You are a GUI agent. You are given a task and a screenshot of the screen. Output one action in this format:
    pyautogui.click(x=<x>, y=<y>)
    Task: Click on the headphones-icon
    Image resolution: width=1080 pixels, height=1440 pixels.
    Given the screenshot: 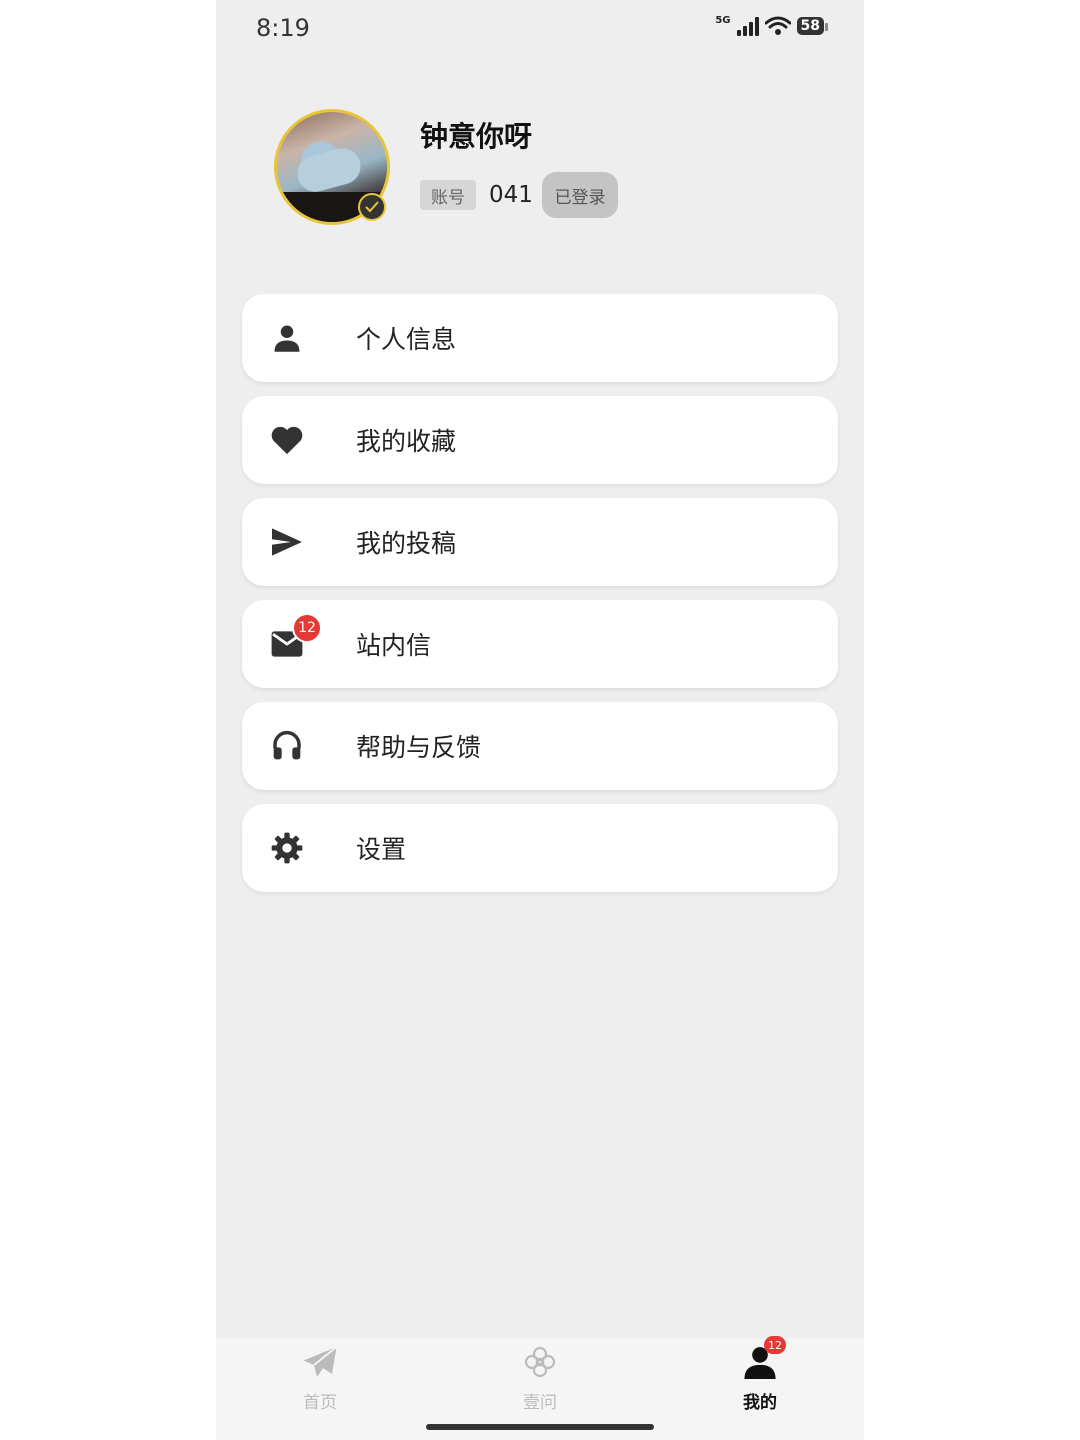 What is the action you would take?
    pyautogui.click(x=287, y=746)
    